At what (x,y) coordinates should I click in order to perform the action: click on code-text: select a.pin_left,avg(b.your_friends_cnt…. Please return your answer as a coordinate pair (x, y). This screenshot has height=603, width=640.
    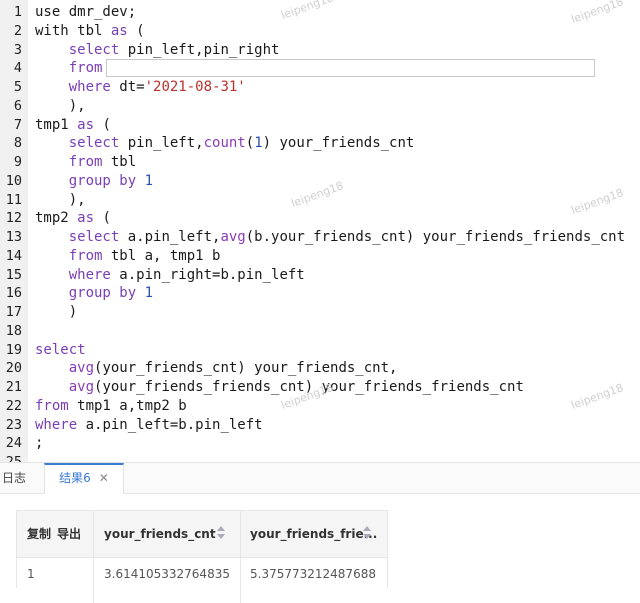
    Looking at the image, I should click on (347, 237).